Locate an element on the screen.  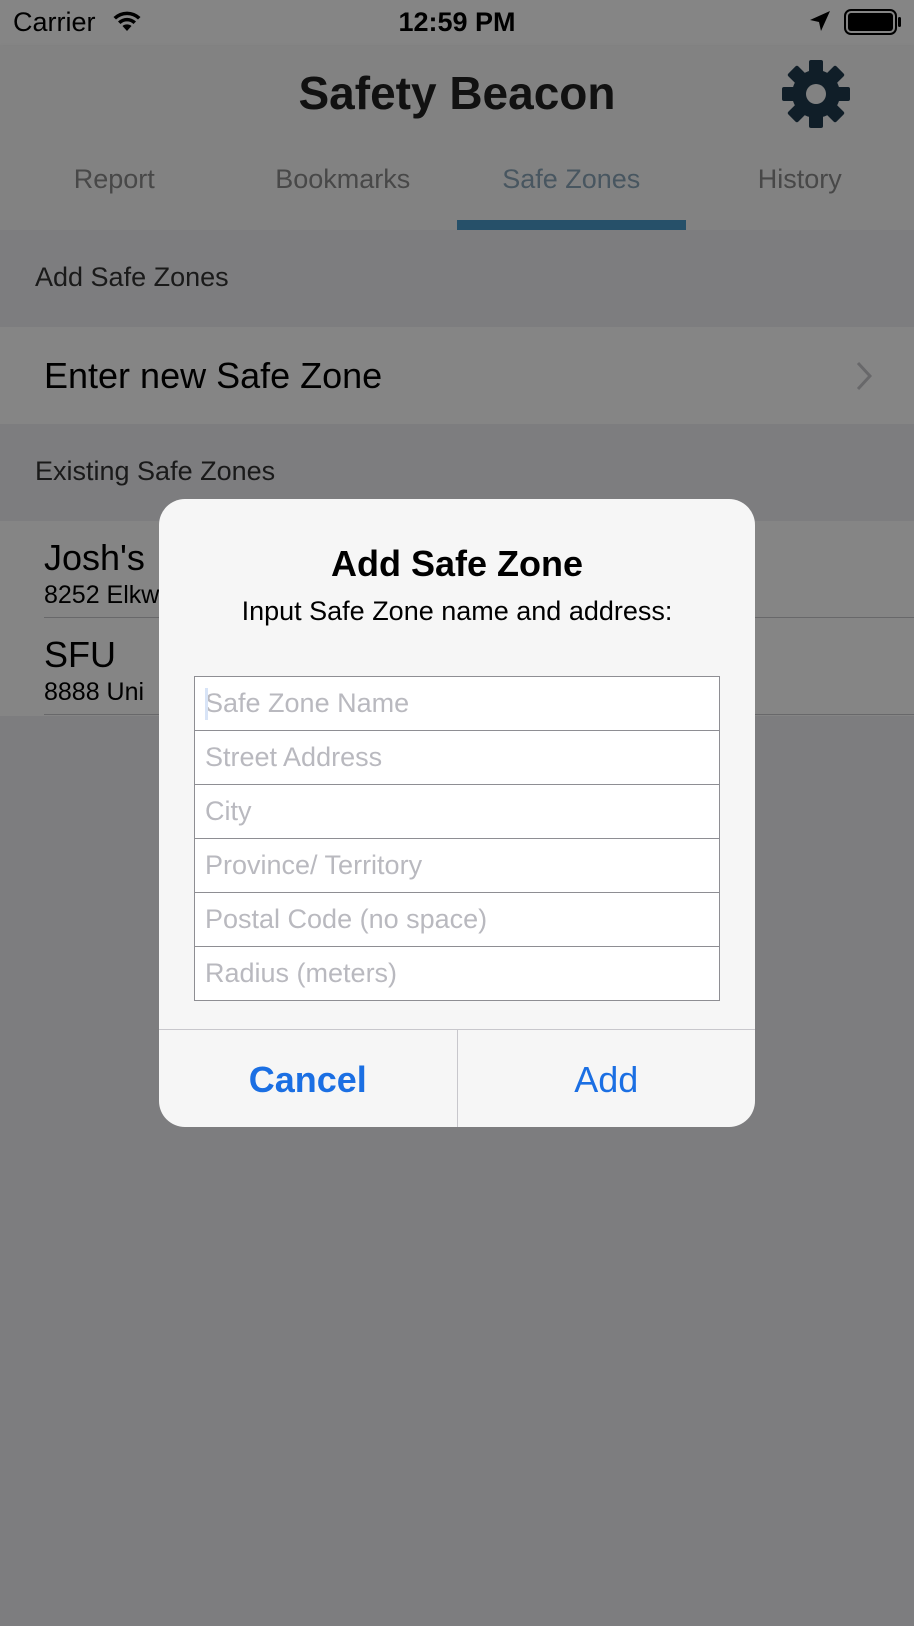
dialog-button-bar: Cancel Add is located at coordinates (457, 1078).